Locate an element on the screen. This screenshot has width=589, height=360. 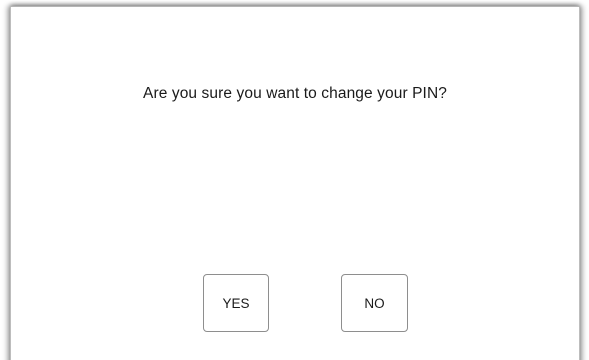
yes-button: YES is located at coordinates (236, 303).